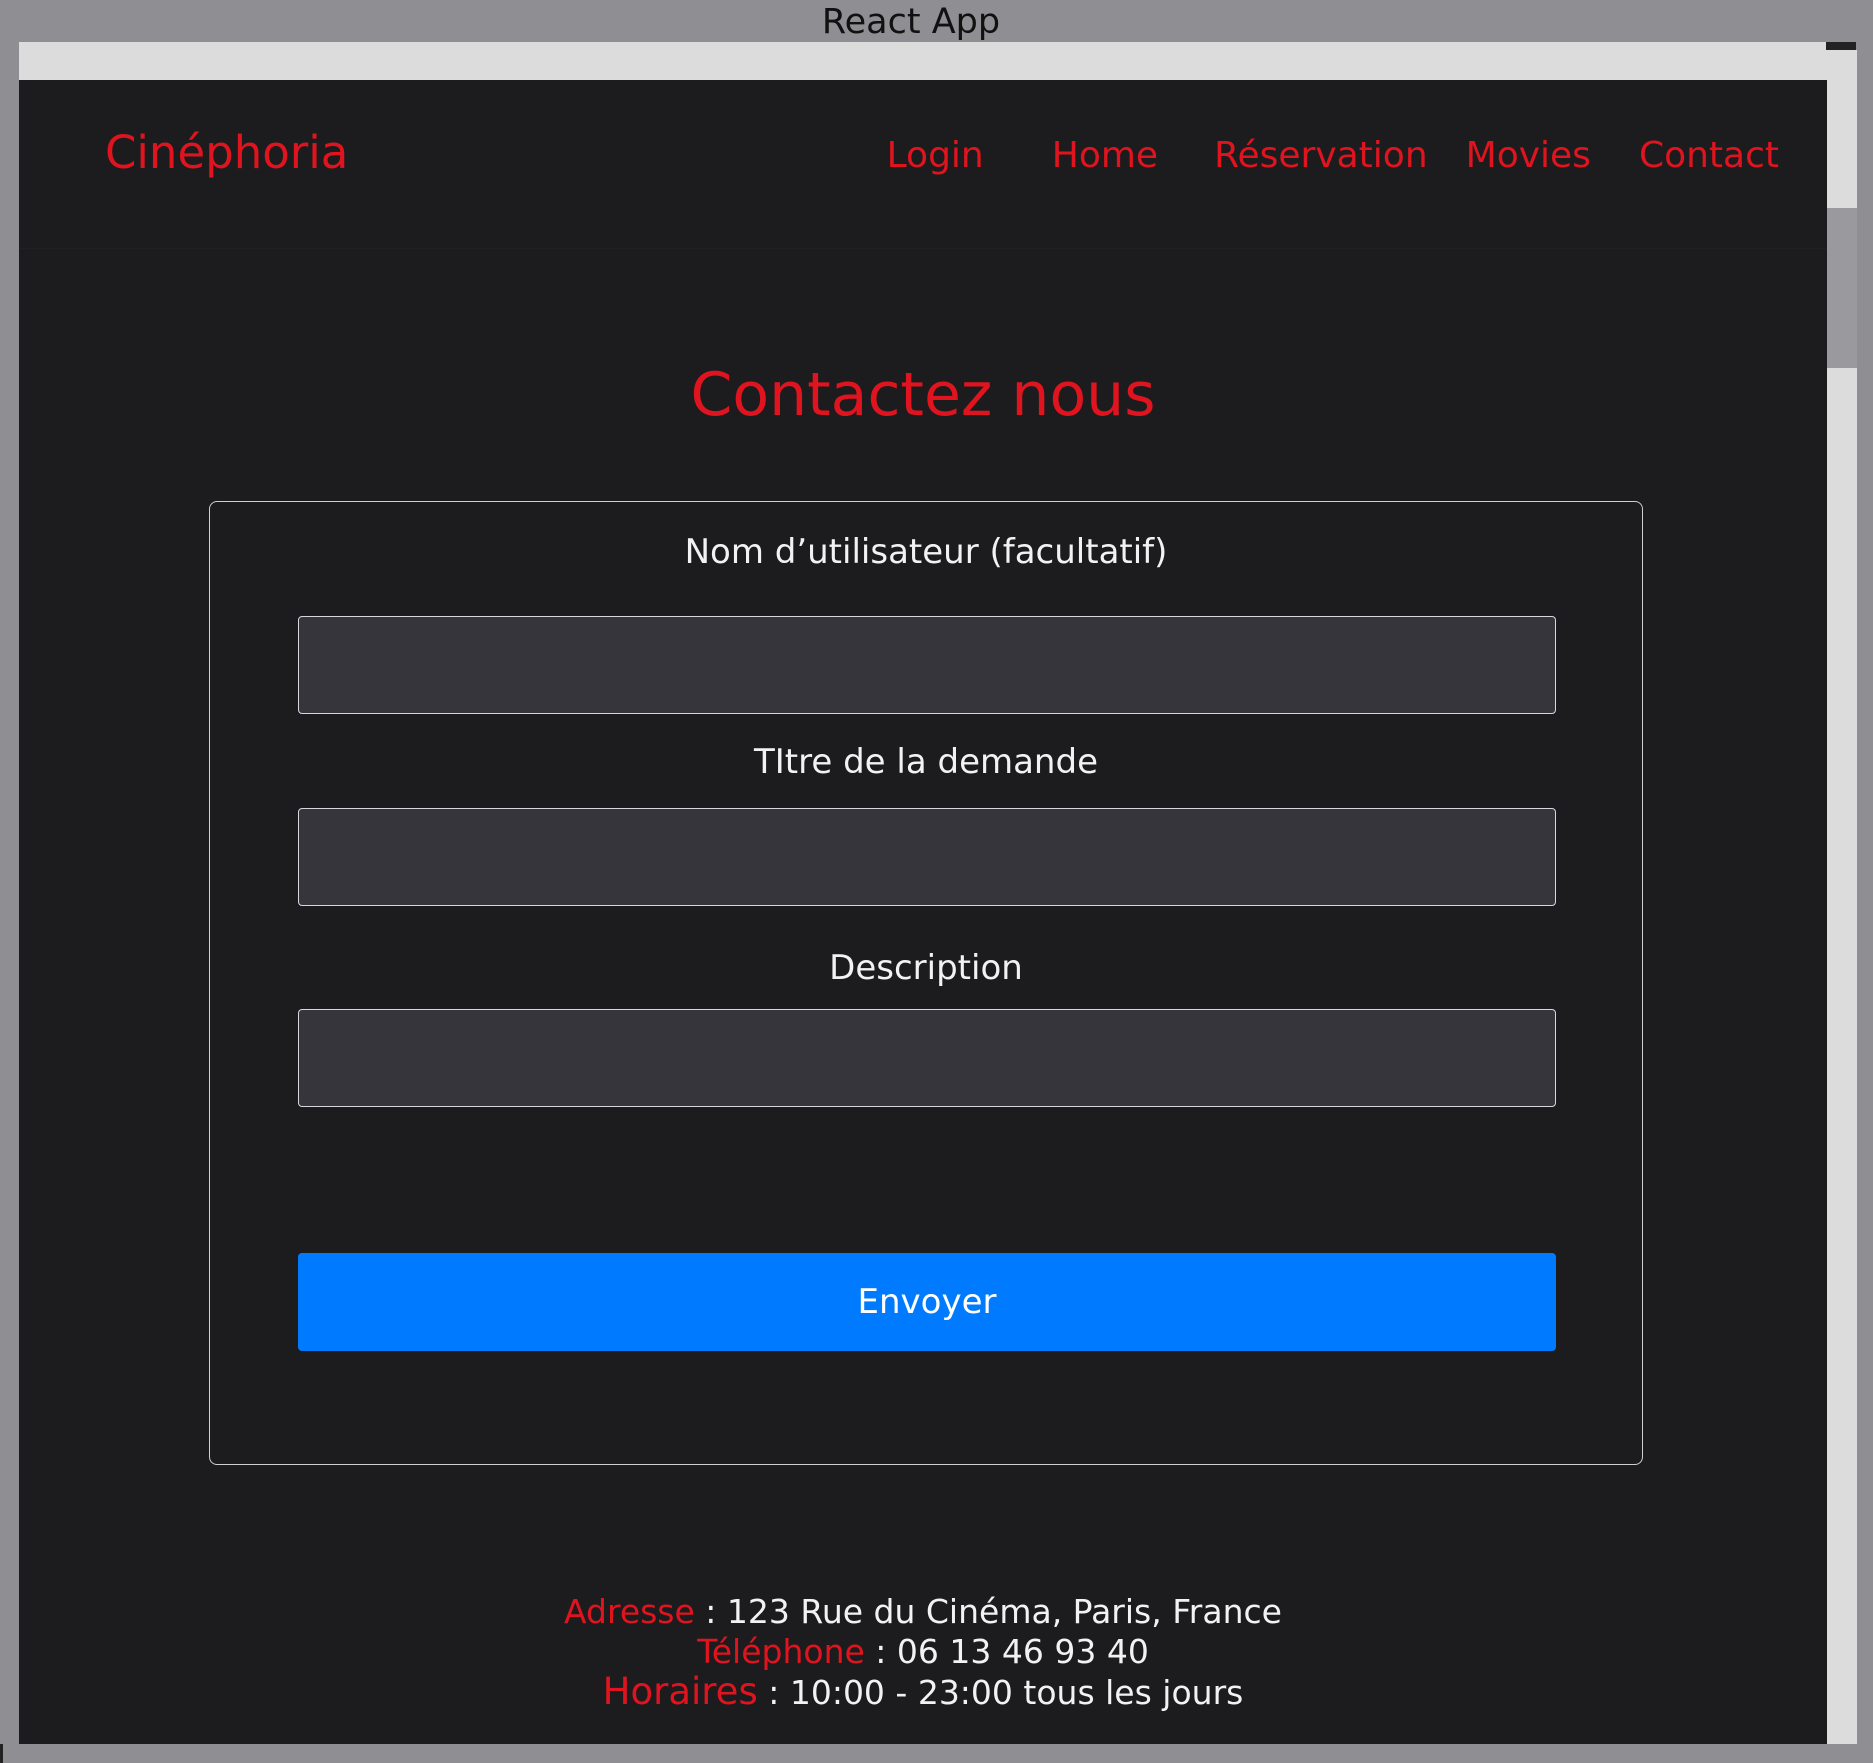 The image size is (1873, 1763). What do you see at coordinates (1842, 897) in the screenshot?
I see `vertical-scrollbar` at bounding box center [1842, 897].